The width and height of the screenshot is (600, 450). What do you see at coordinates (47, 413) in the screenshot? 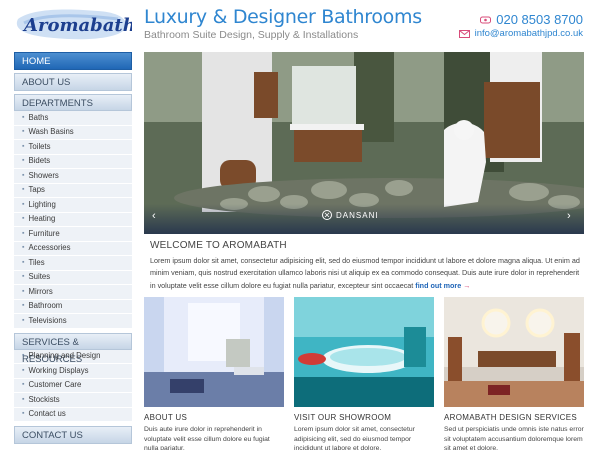
I see `sidebar-item-label: Contact us` at bounding box center [47, 413].